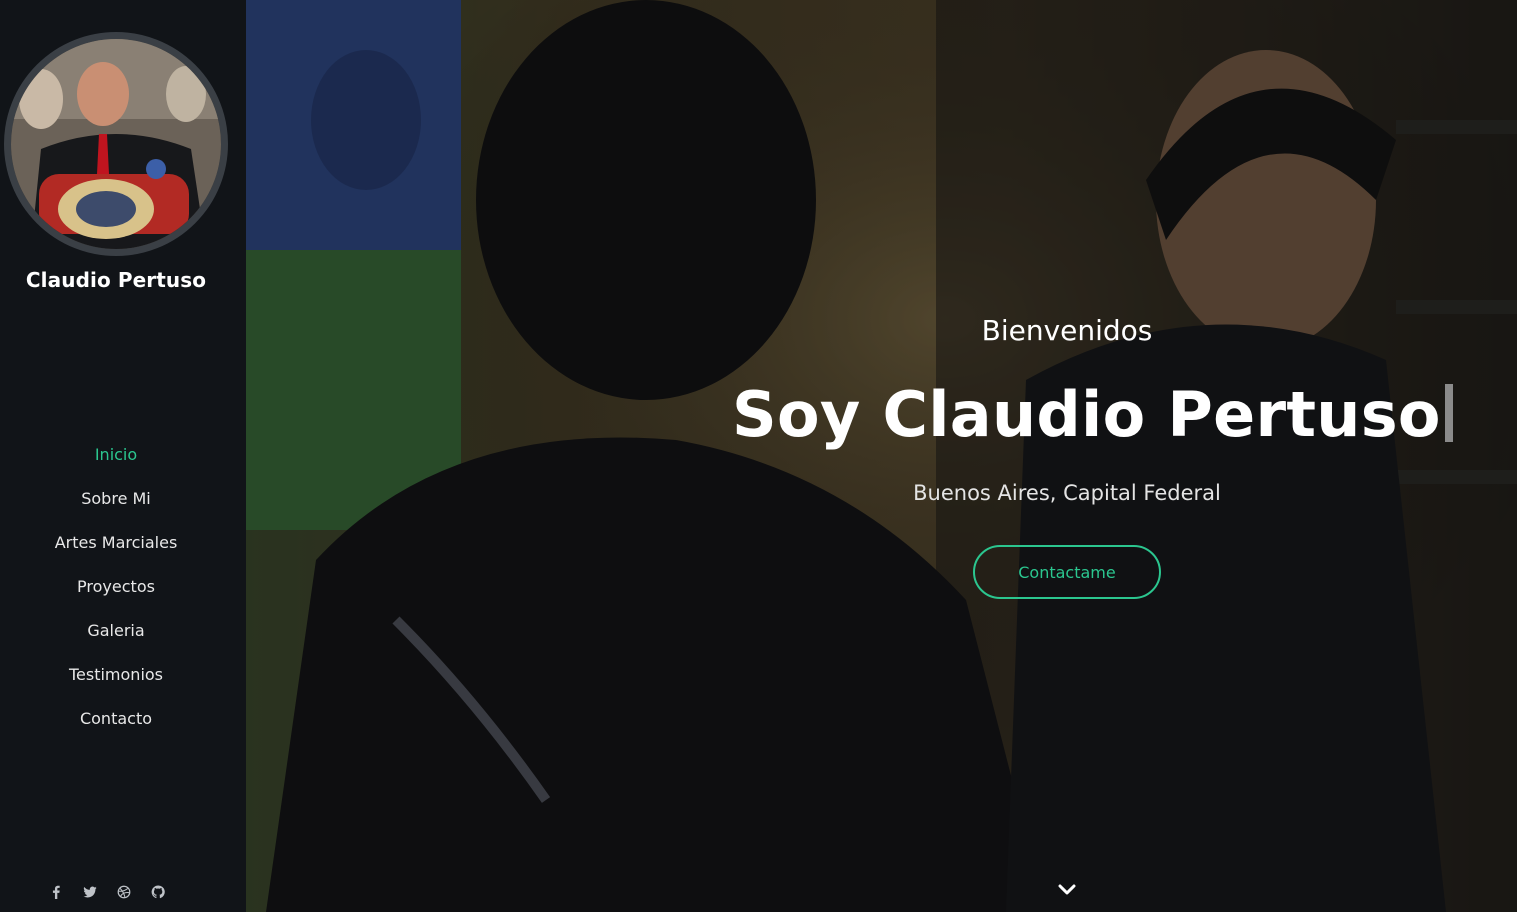 This screenshot has height=912, width=1517. I want to click on hero-title: Soy Claudio Pertuso, so click(1092, 414).